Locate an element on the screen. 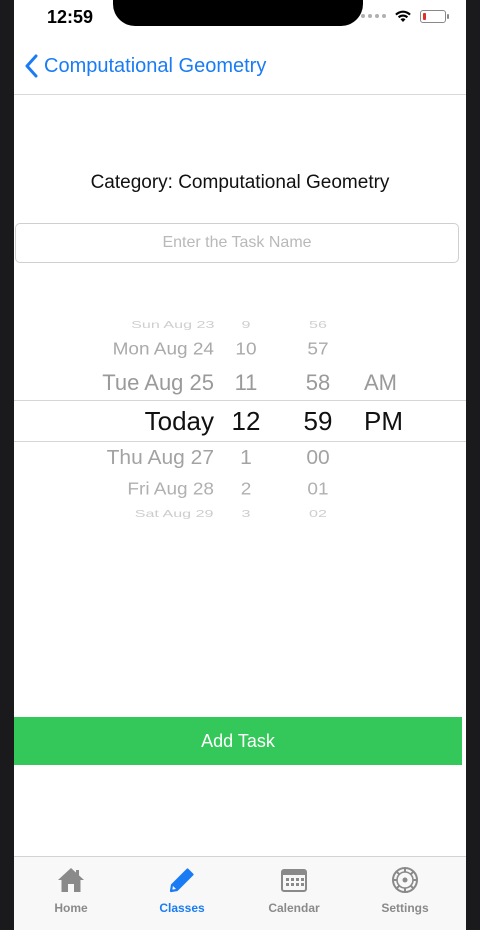  picker-minute-cell: 59 is located at coordinates (318, 421).